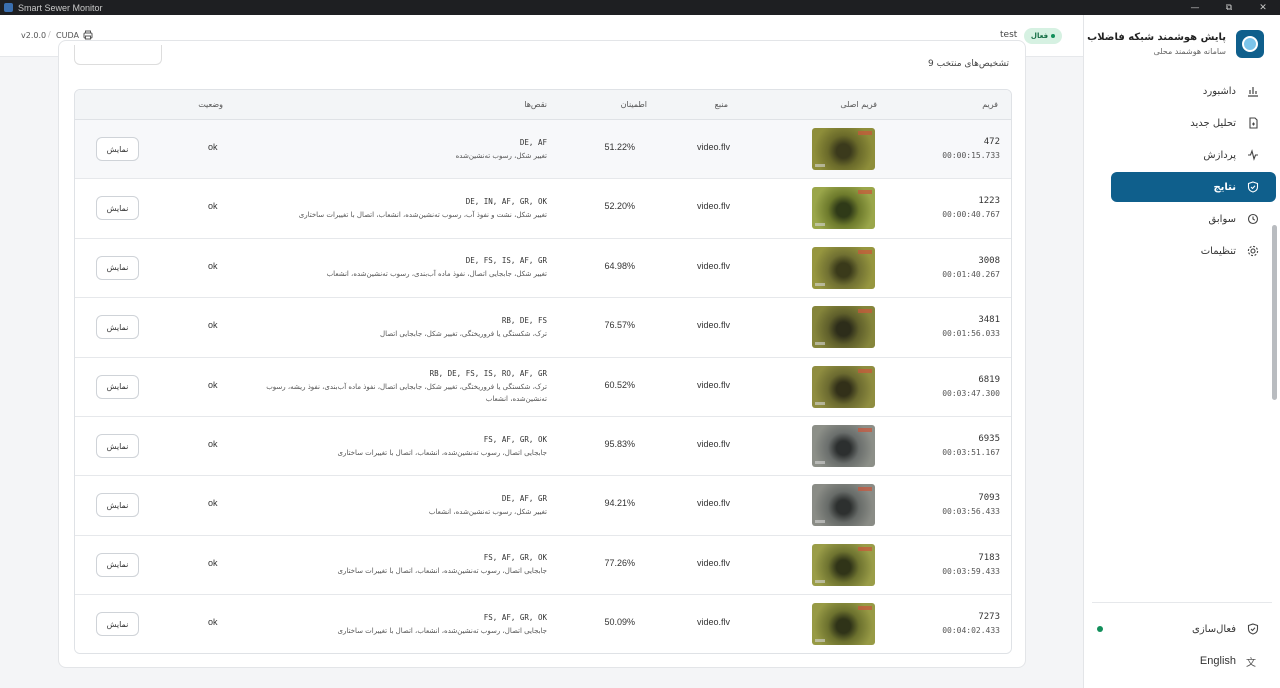  What do you see at coordinates (989, 439) in the screenshot?
I see `frame-number: 6935` at bounding box center [989, 439].